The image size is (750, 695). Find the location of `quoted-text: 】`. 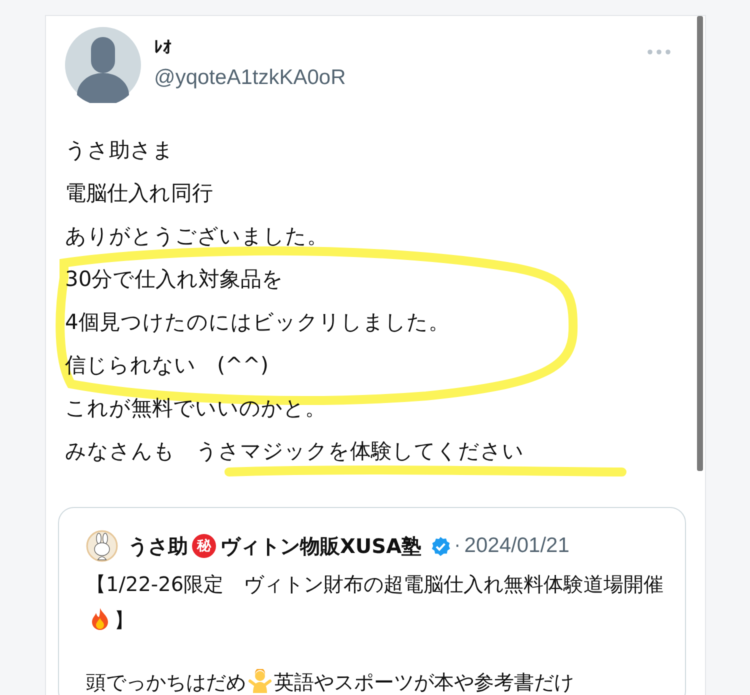

quoted-text: 】 is located at coordinates (124, 620).